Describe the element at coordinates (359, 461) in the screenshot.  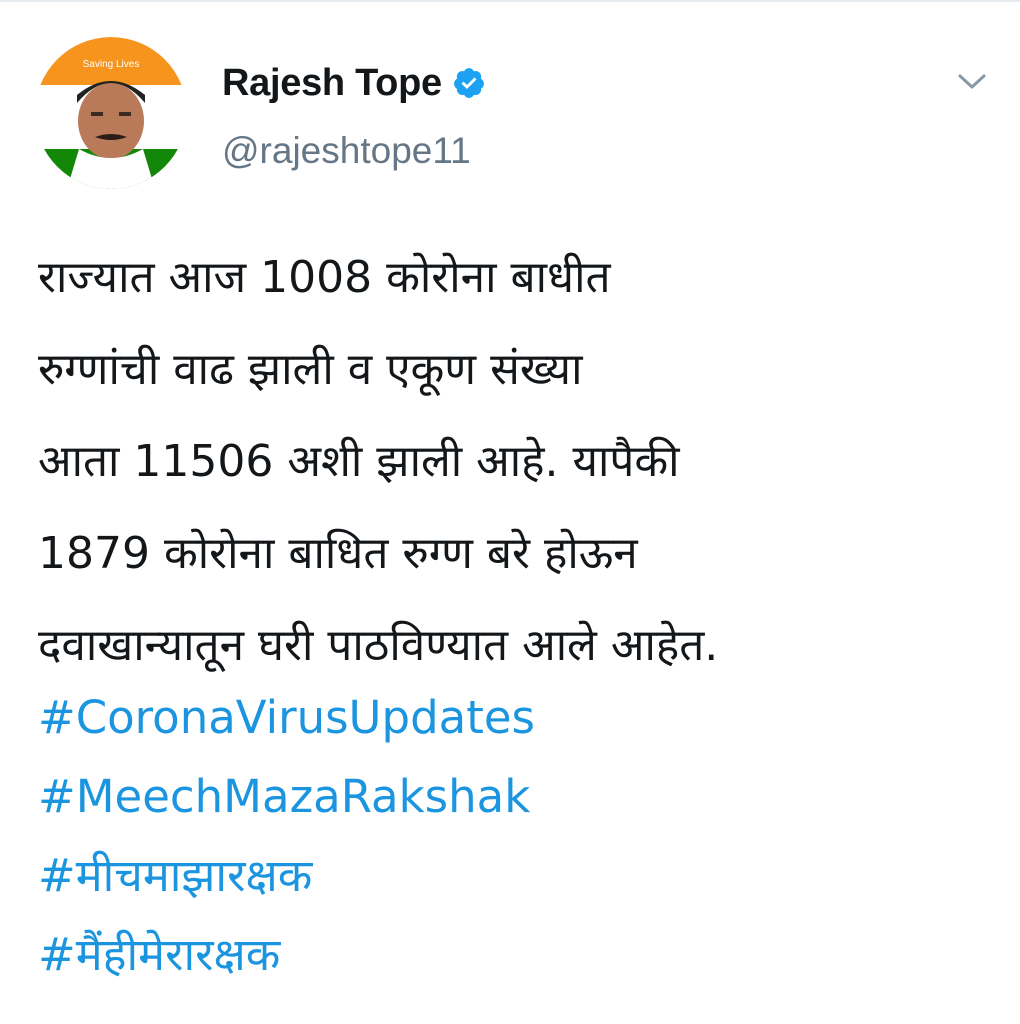
I see `tweet-text-line: आता 11506 अशी झाली आहे. यापैकी` at that location.